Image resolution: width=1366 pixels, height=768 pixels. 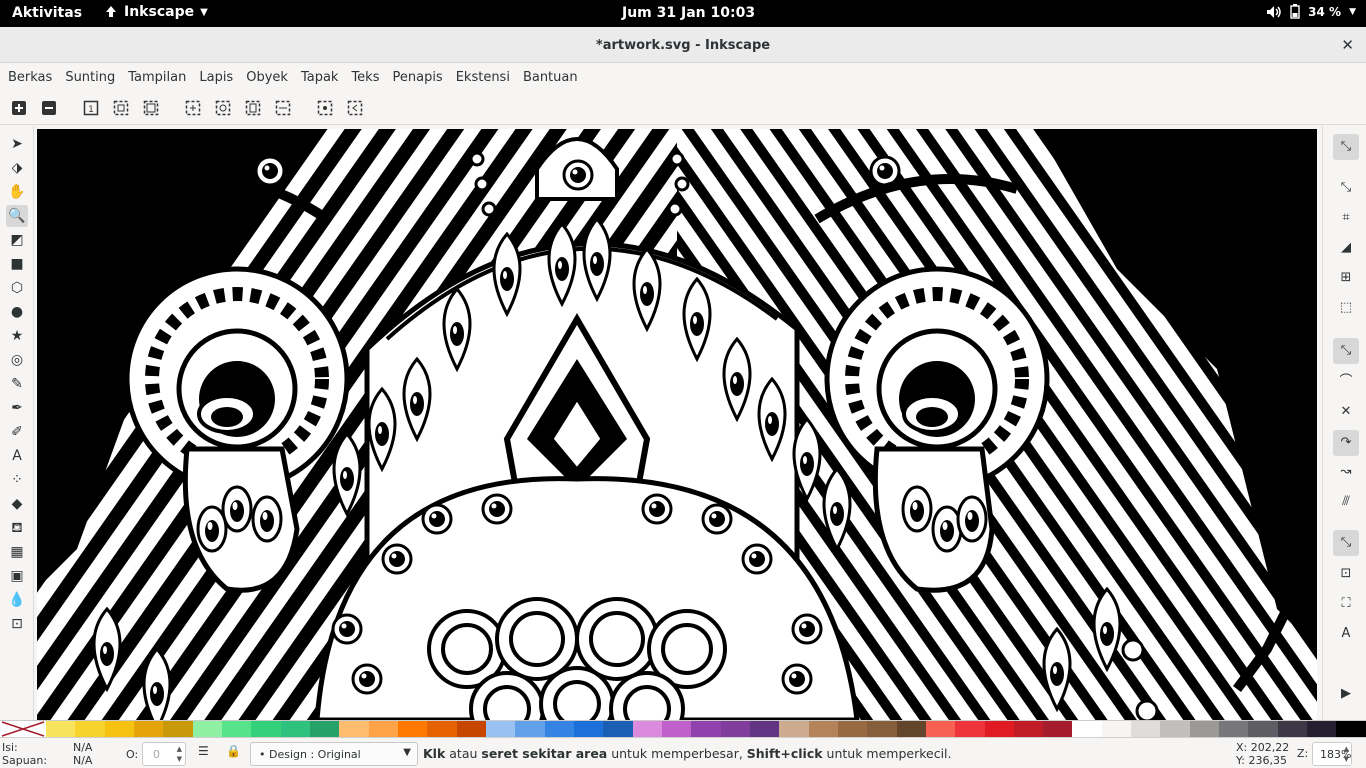 I want to click on gradient-icon: ▦, so click(x=17, y=552).